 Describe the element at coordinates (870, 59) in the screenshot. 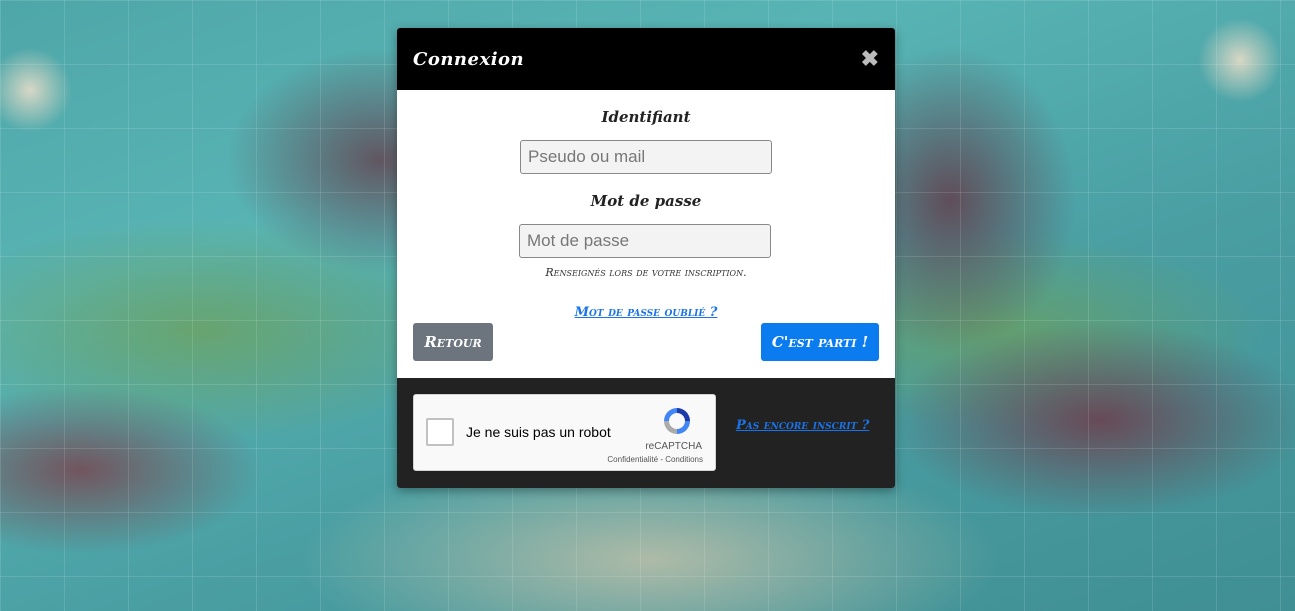

I see `close-icon: ✖` at that location.